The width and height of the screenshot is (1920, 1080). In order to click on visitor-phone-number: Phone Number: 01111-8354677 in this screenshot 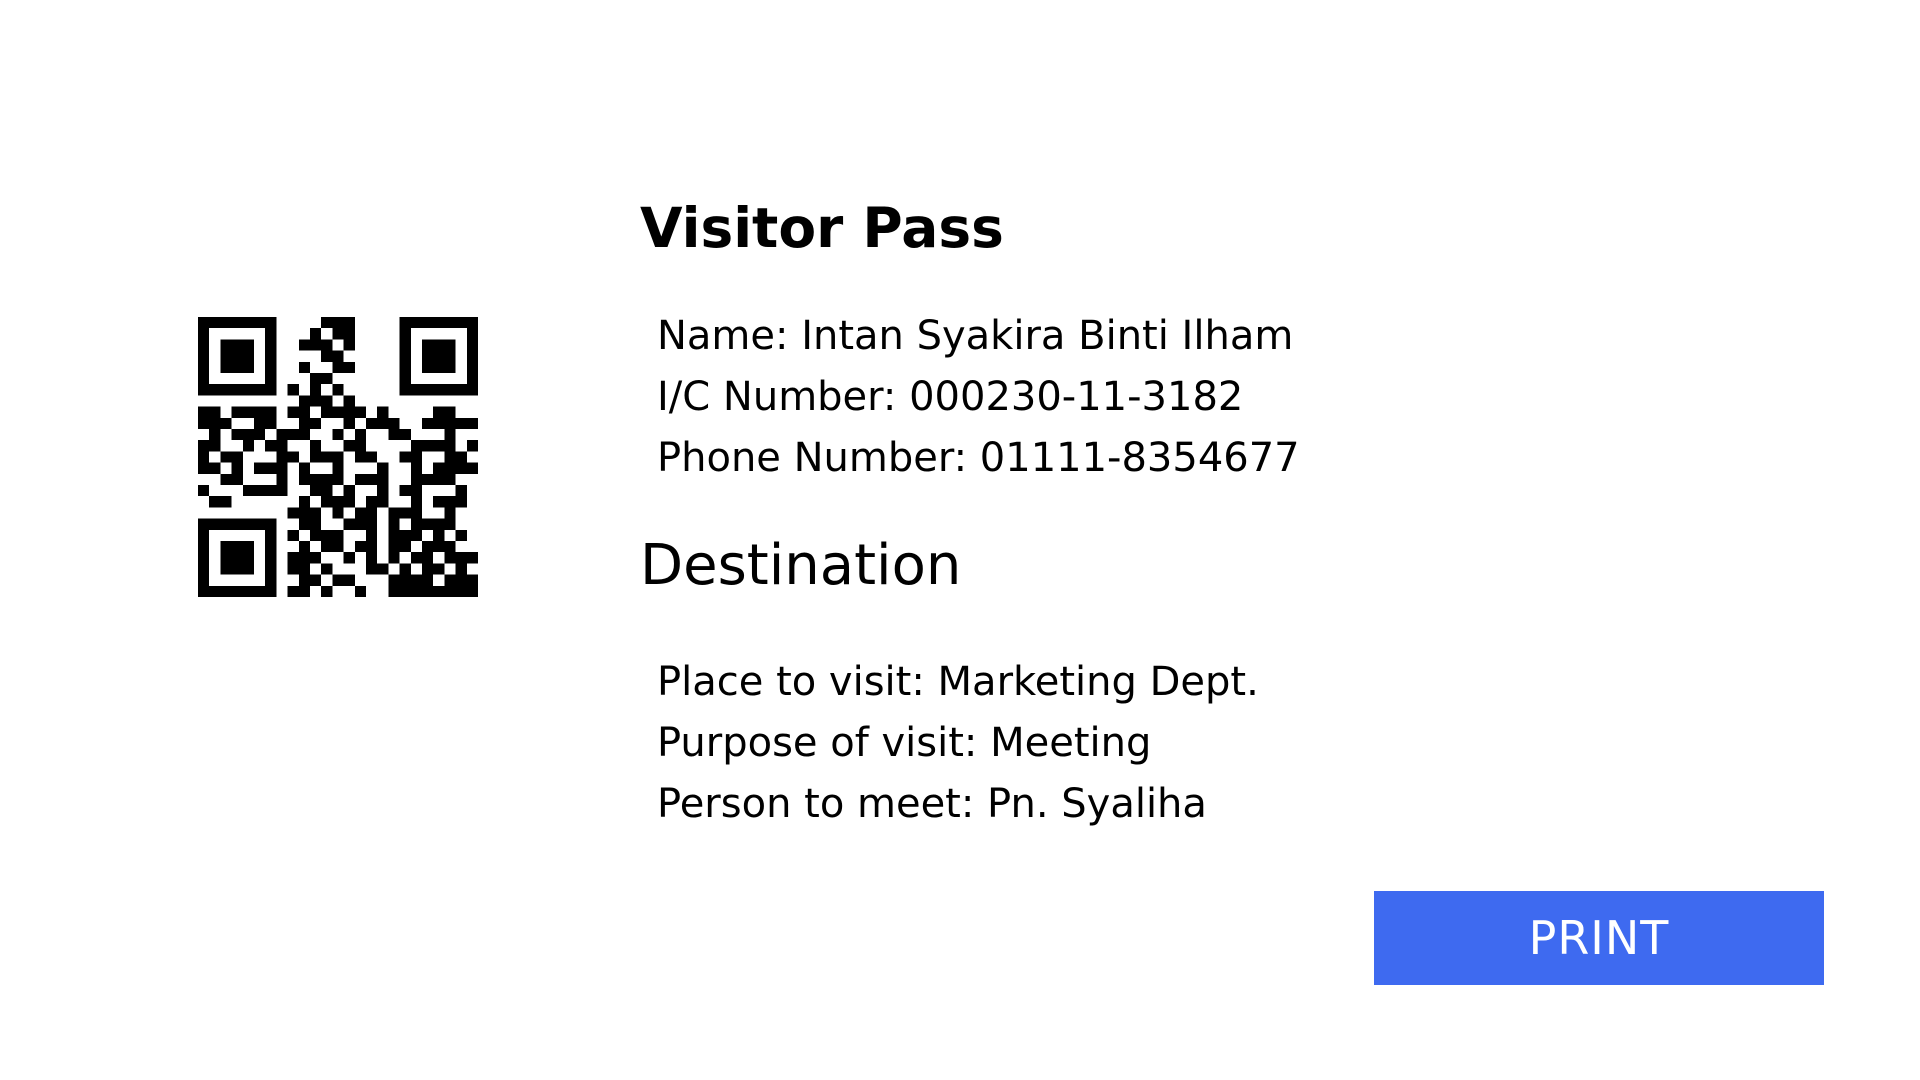, I will do `click(978, 458)`.